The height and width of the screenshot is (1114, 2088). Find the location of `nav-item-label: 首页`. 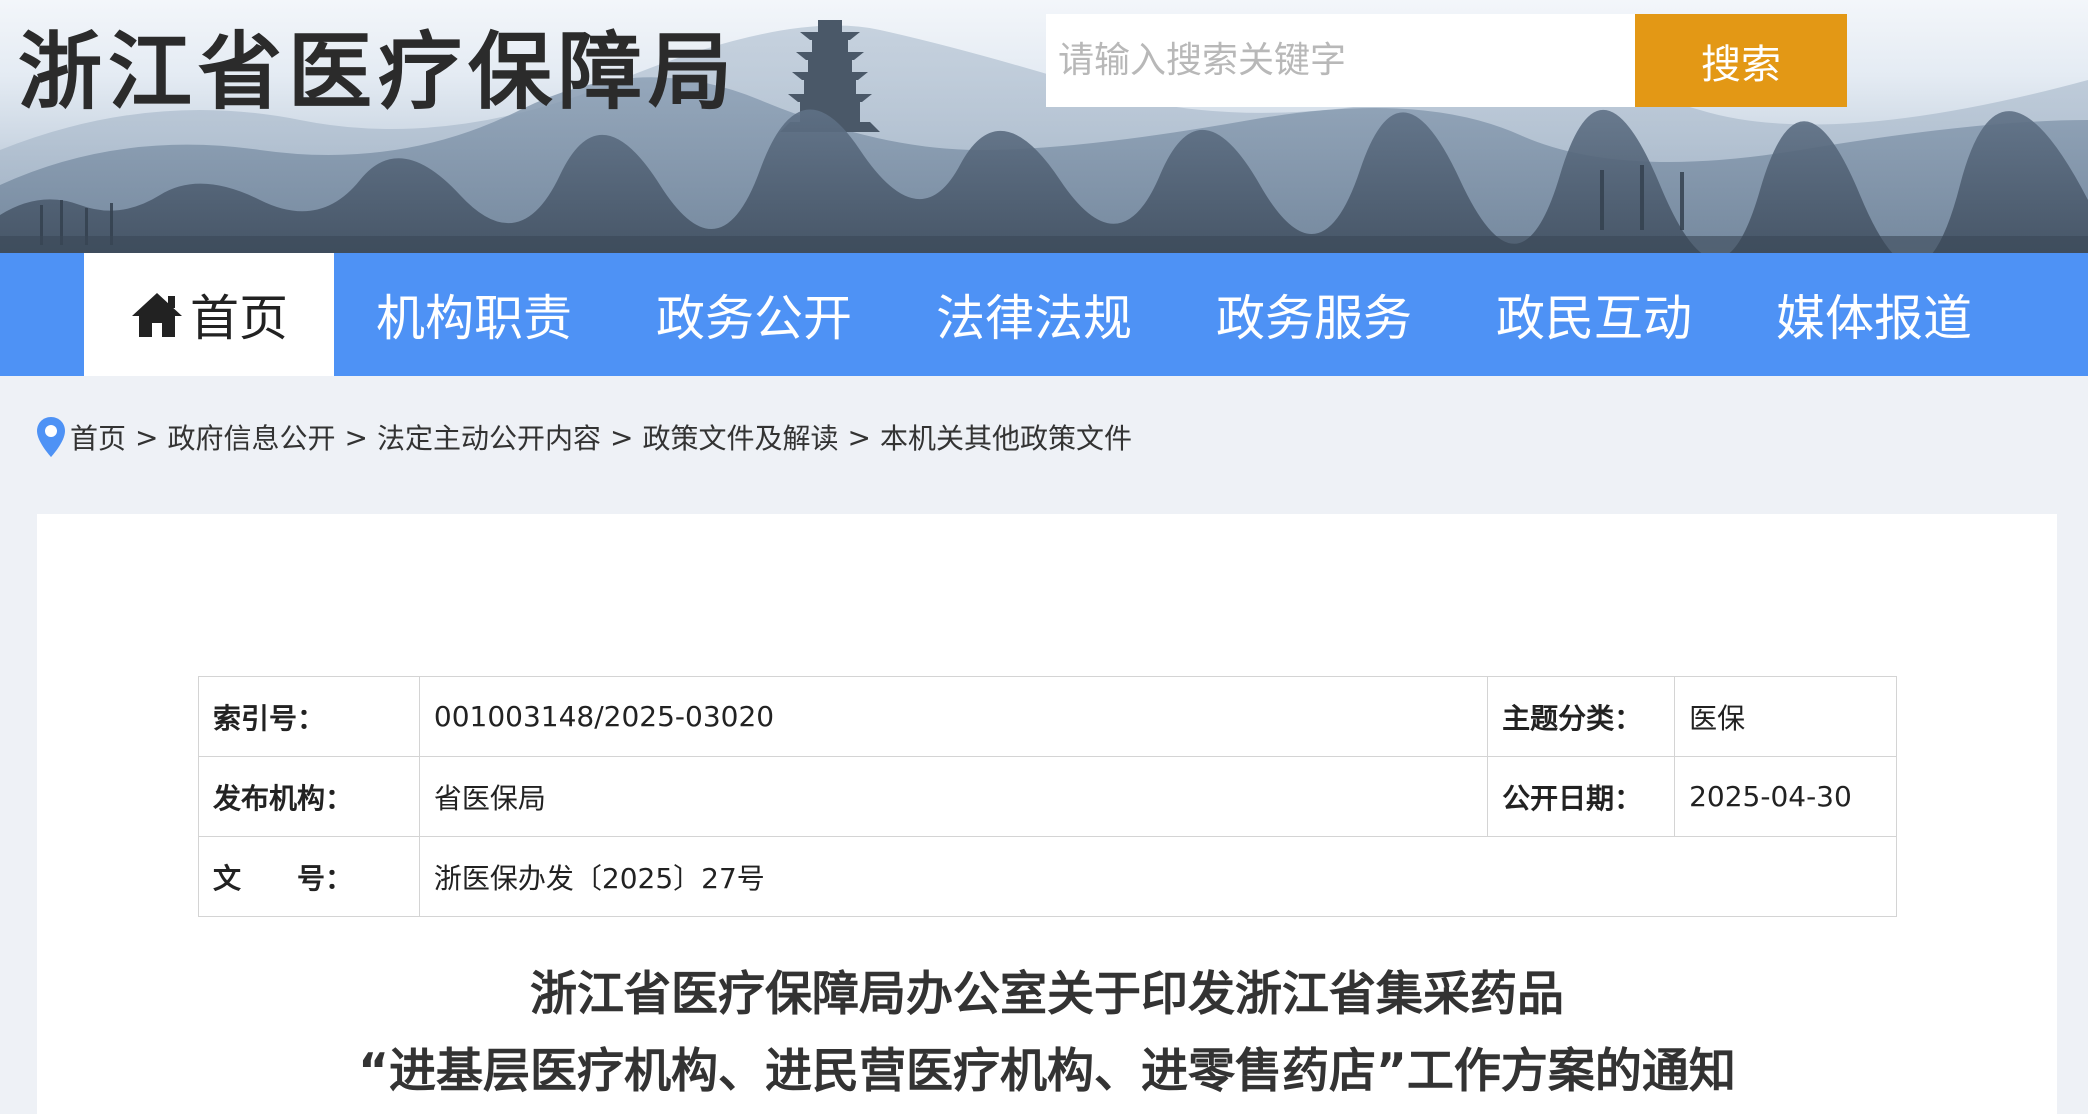

nav-item-label: 首页 is located at coordinates (238, 318).